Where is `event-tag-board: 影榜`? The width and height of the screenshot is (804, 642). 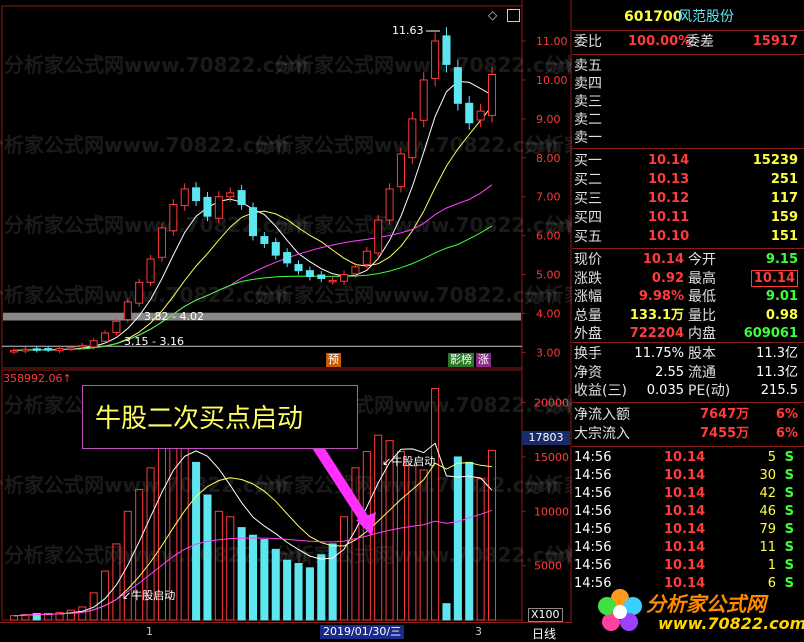 event-tag-board: 影榜 is located at coordinates (461, 360).